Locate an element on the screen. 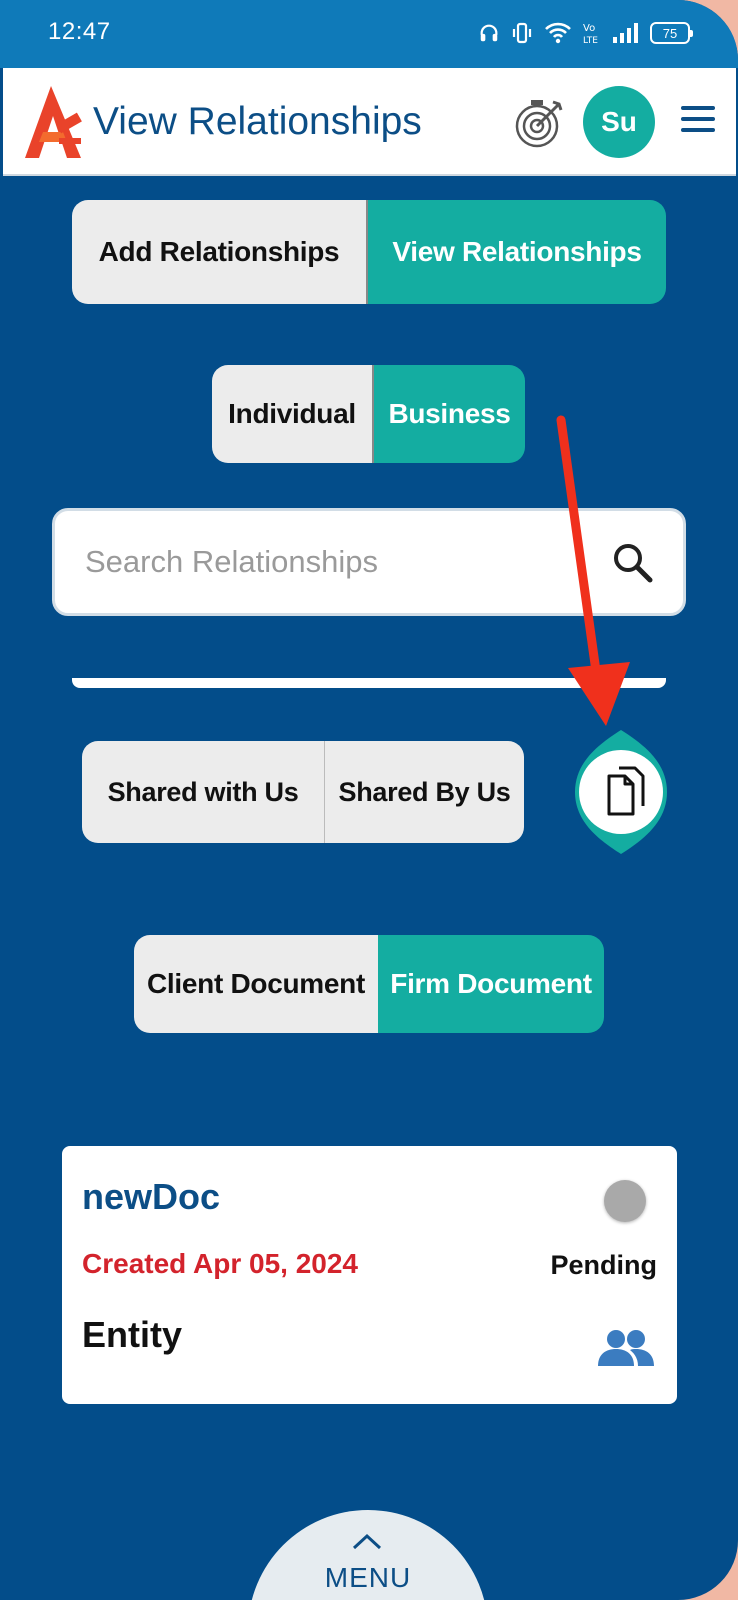 This screenshot has height=1600, width=738. hamburger-menu-icon is located at coordinates (698, 121).